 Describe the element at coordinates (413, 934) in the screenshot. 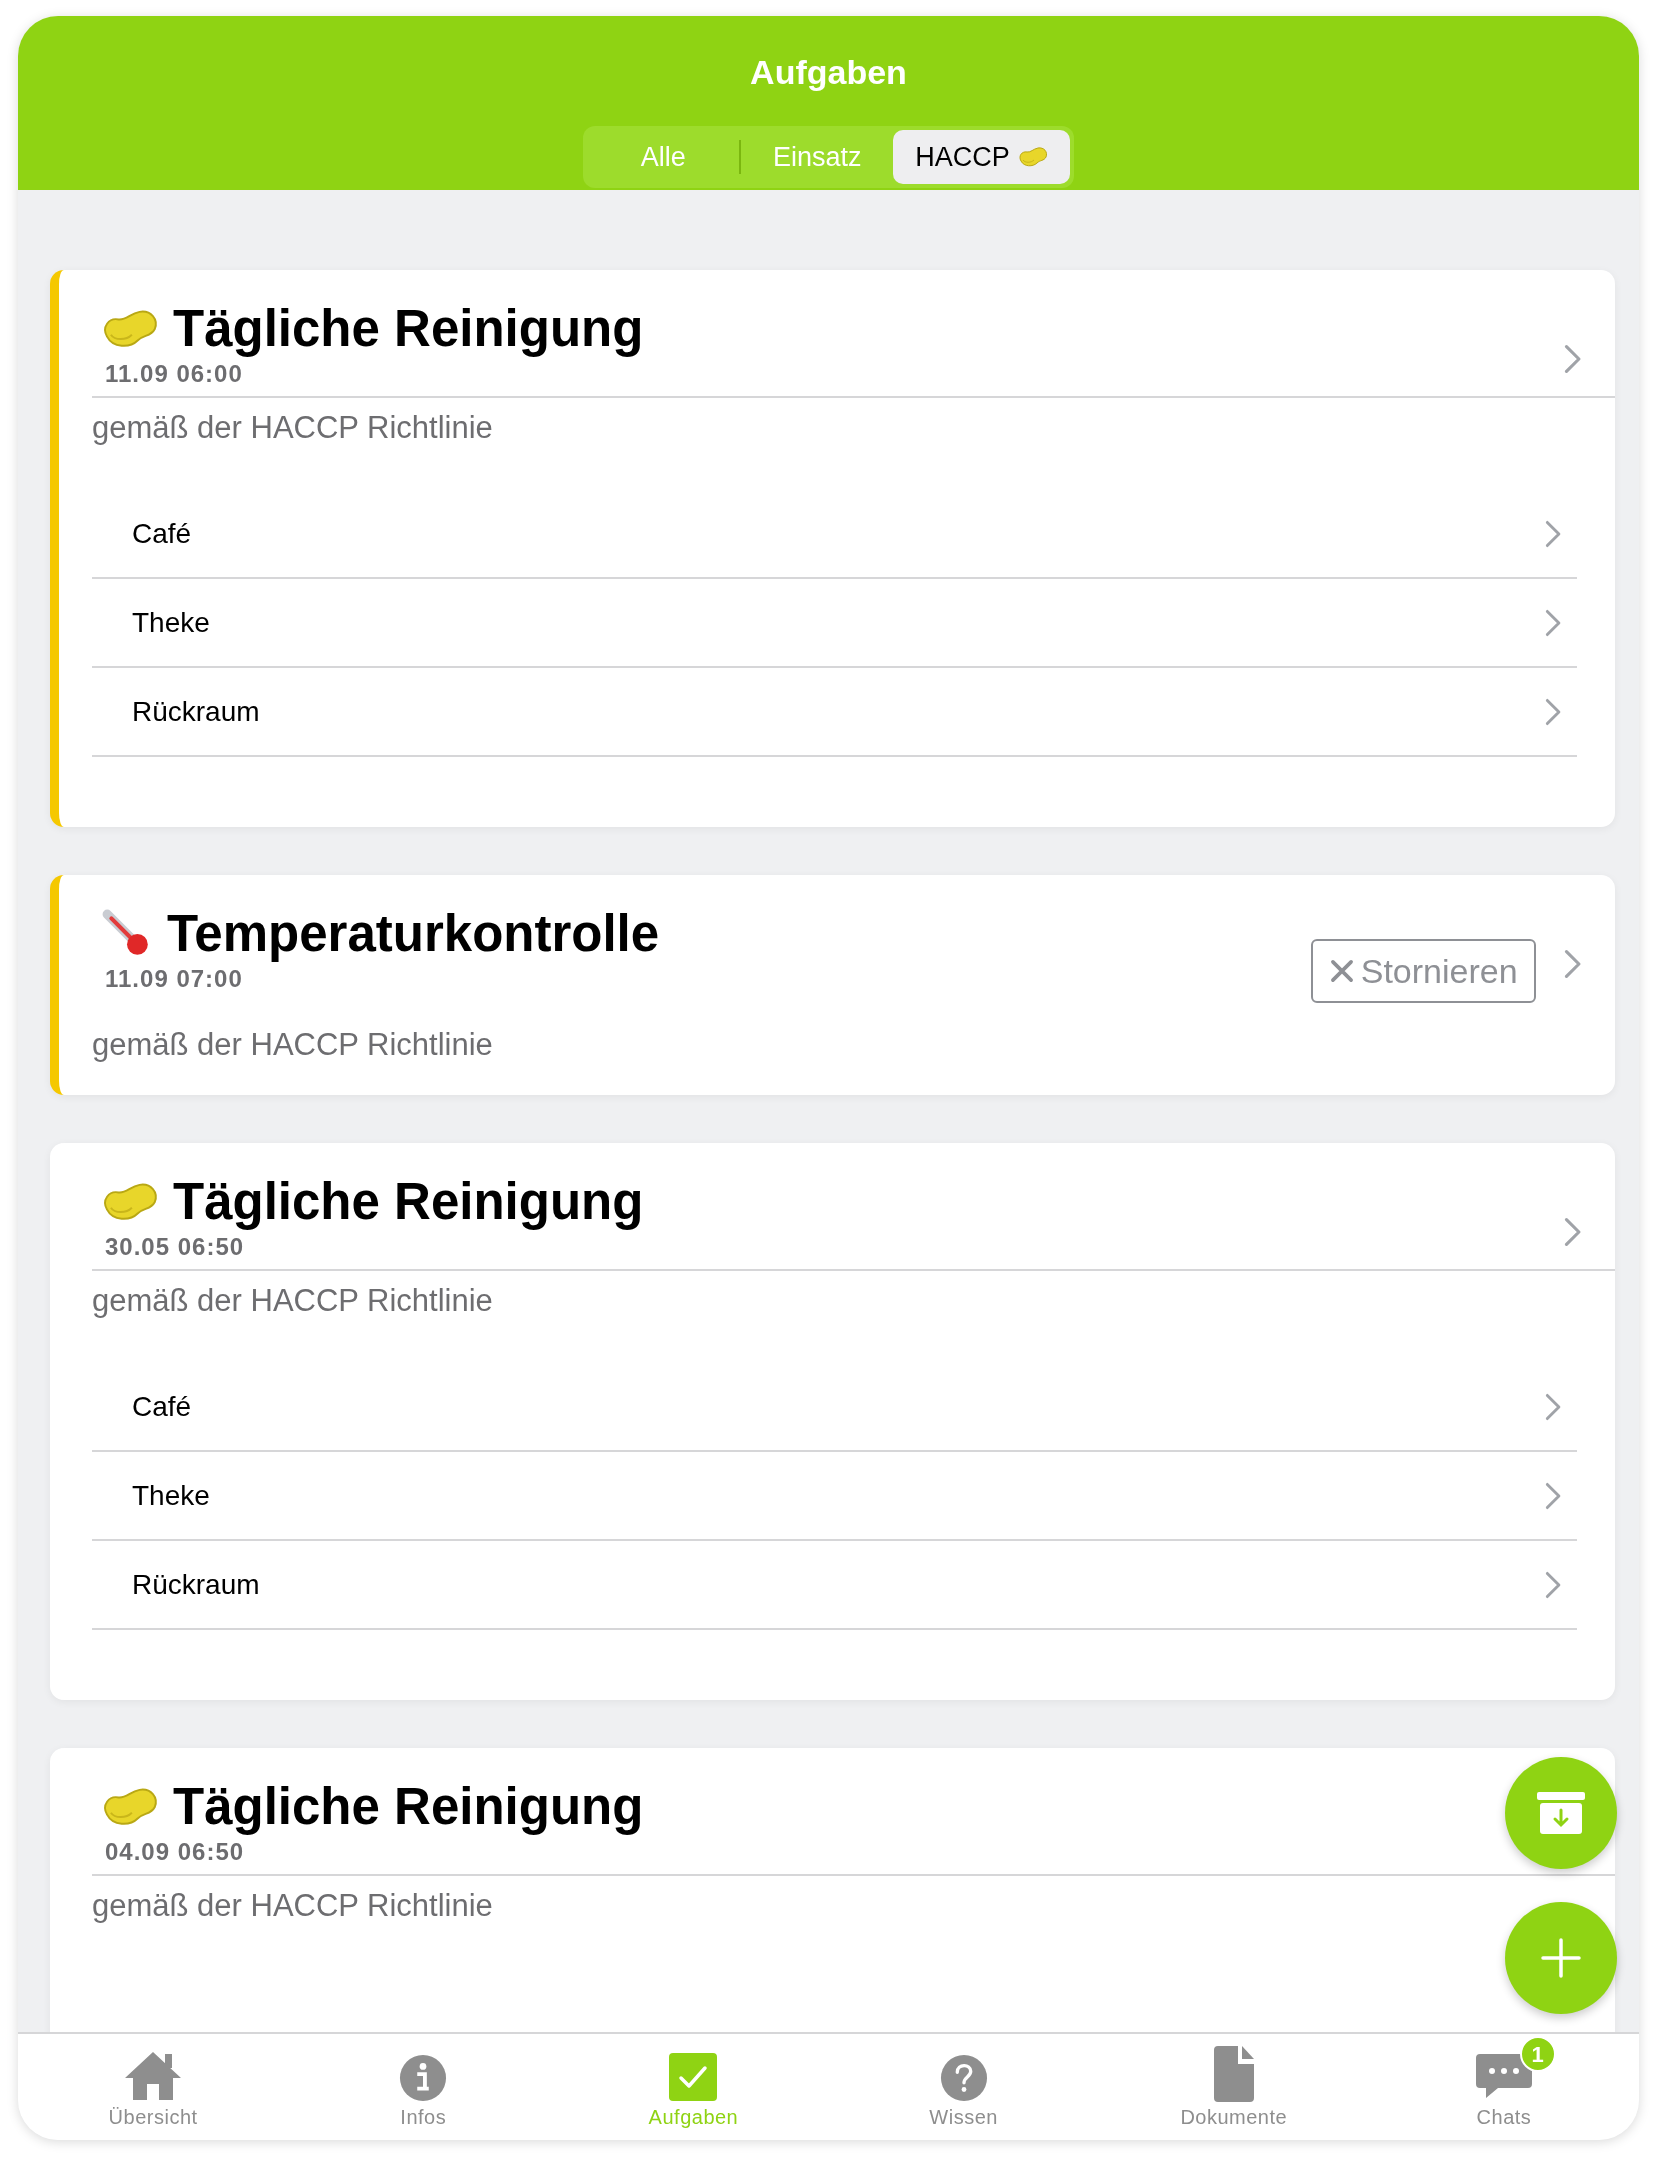

I see `task-title: Temperaturkontrolle` at that location.